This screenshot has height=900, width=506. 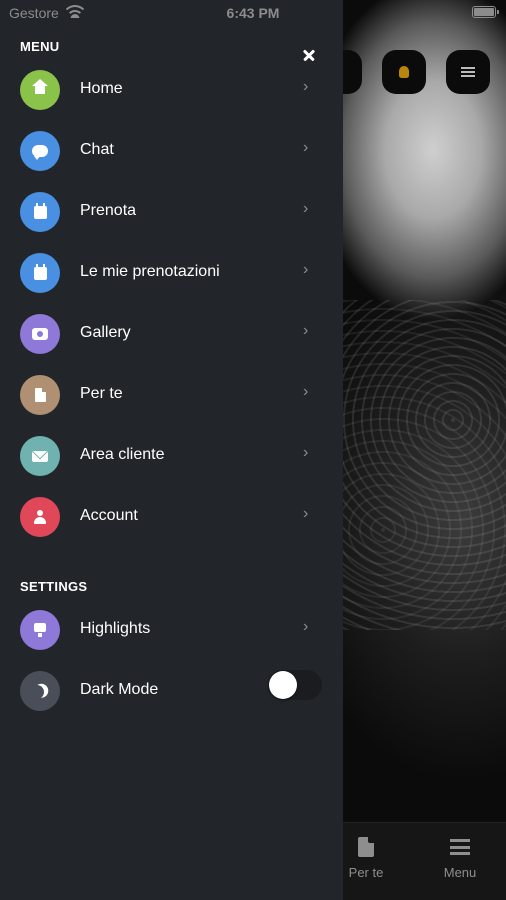 I want to click on battery-icon, so click(x=485, y=12).